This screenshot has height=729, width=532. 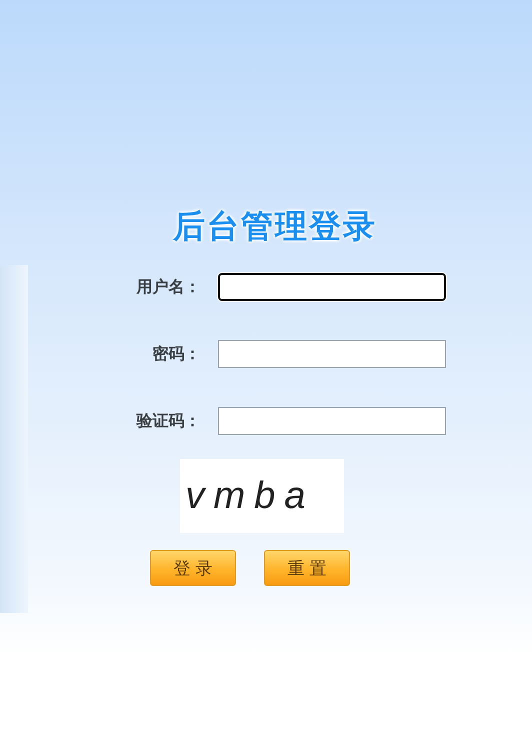 What do you see at coordinates (167, 287) in the screenshot?
I see `field-label: 用户名：` at bounding box center [167, 287].